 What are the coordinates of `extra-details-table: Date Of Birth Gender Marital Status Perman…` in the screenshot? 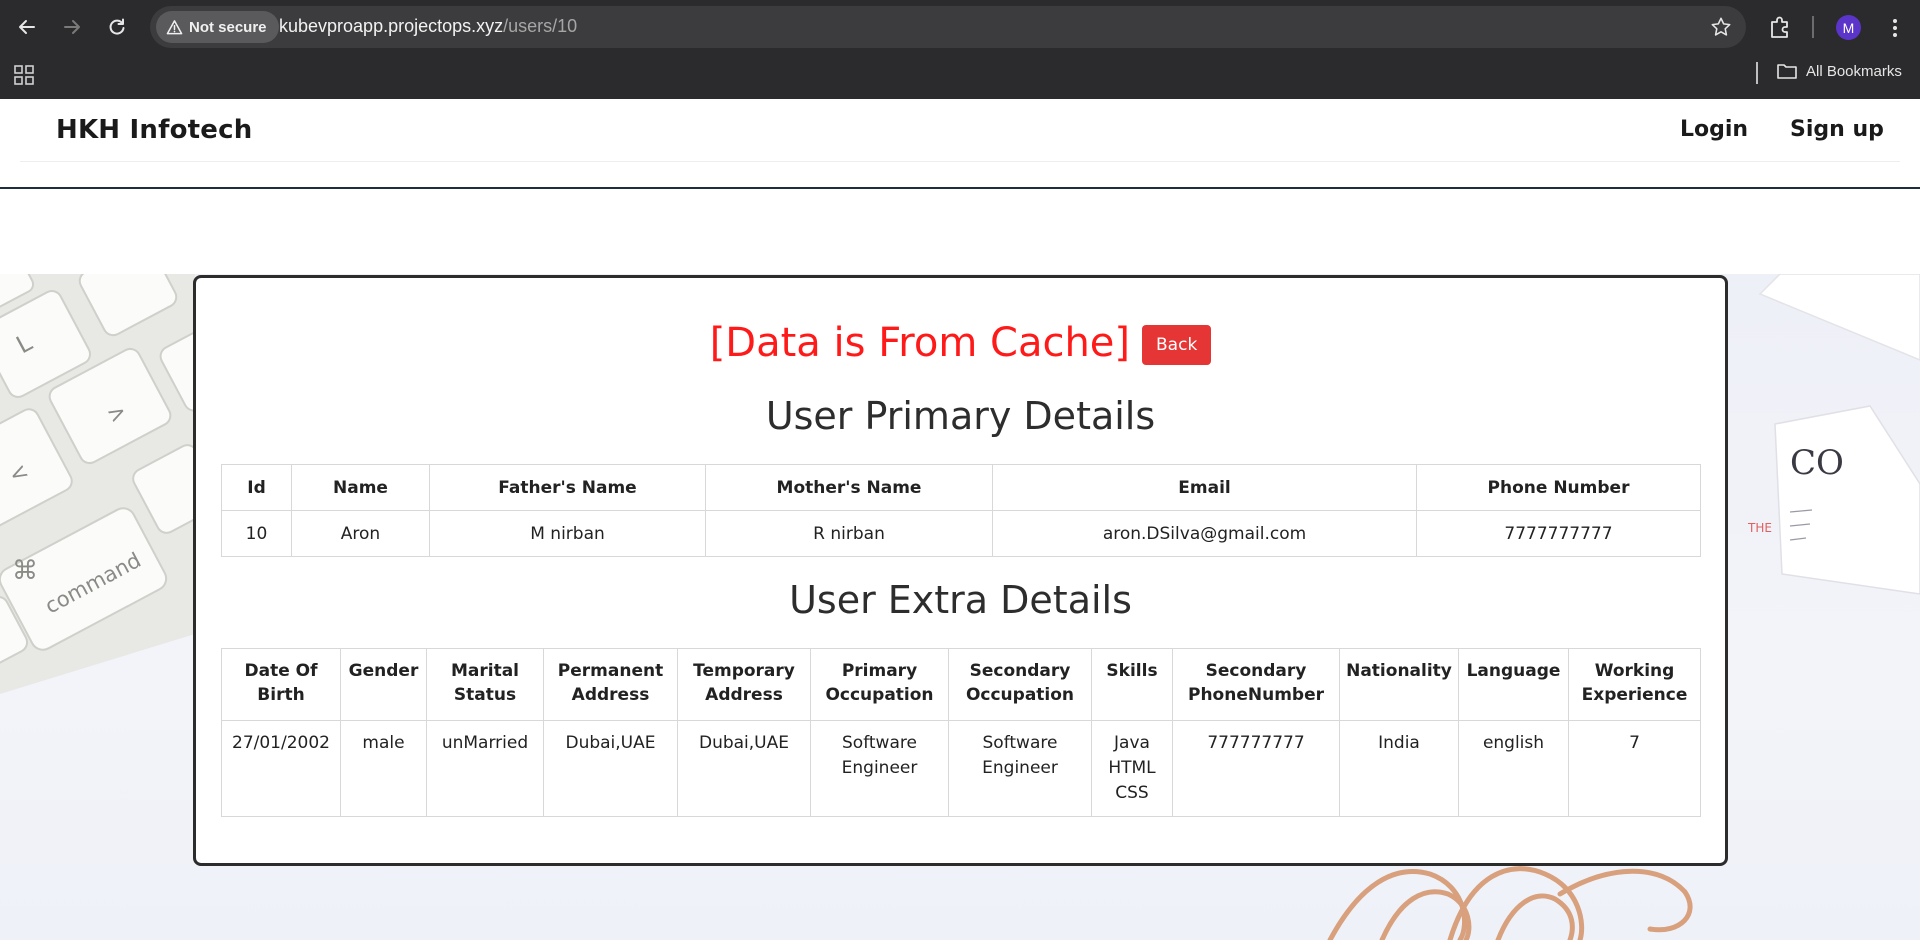 It's located at (961, 732).